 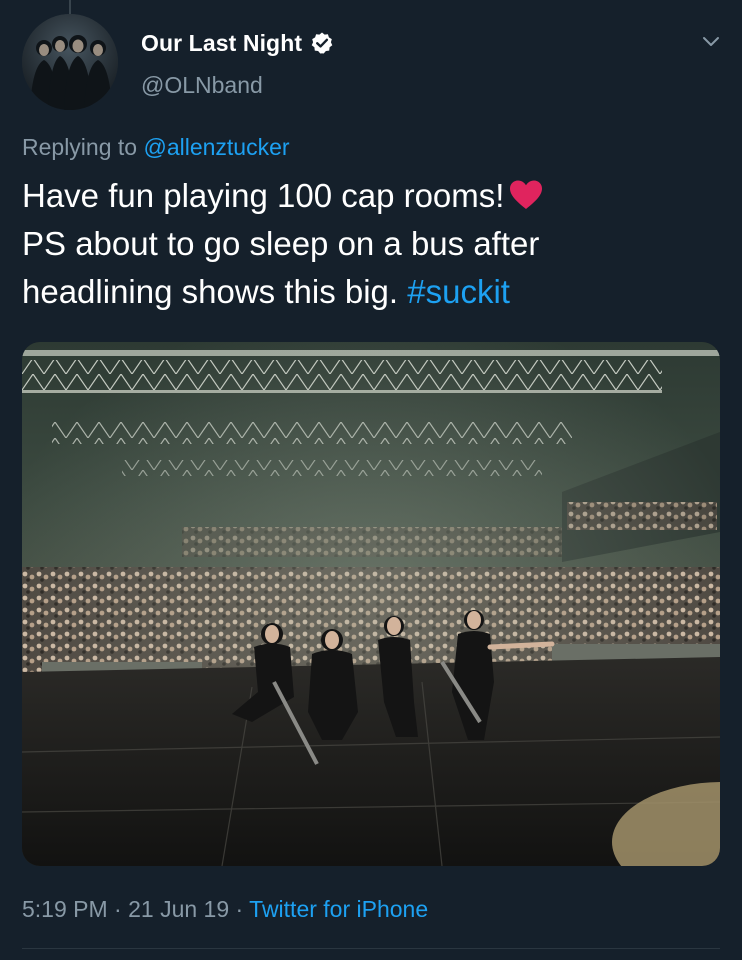 What do you see at coordinates (70, 62) in the screenshot?
I see `avatar` at bounding box center [70, 62].